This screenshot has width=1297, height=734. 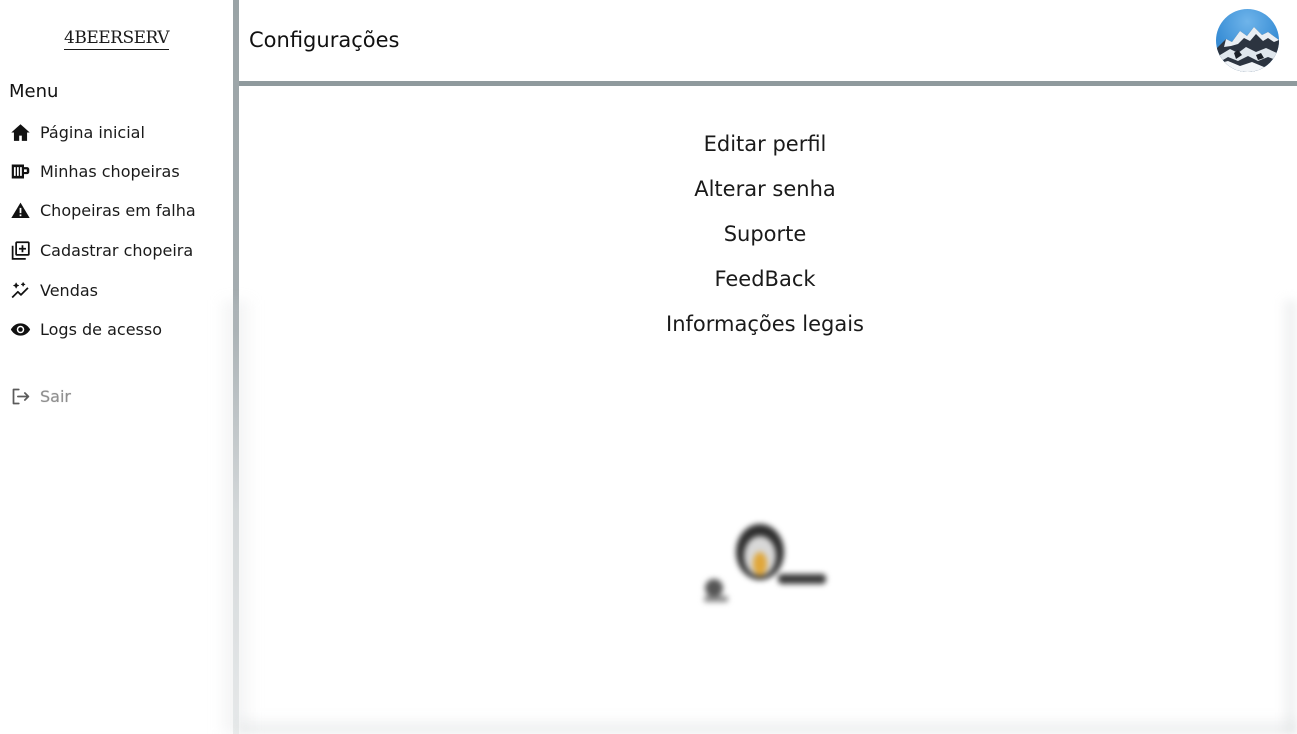 What do you see at coordinates (764, 285) in the screenshot?
I see `settings-item-feedback: FeedBack` at bounding box center [764, 285].